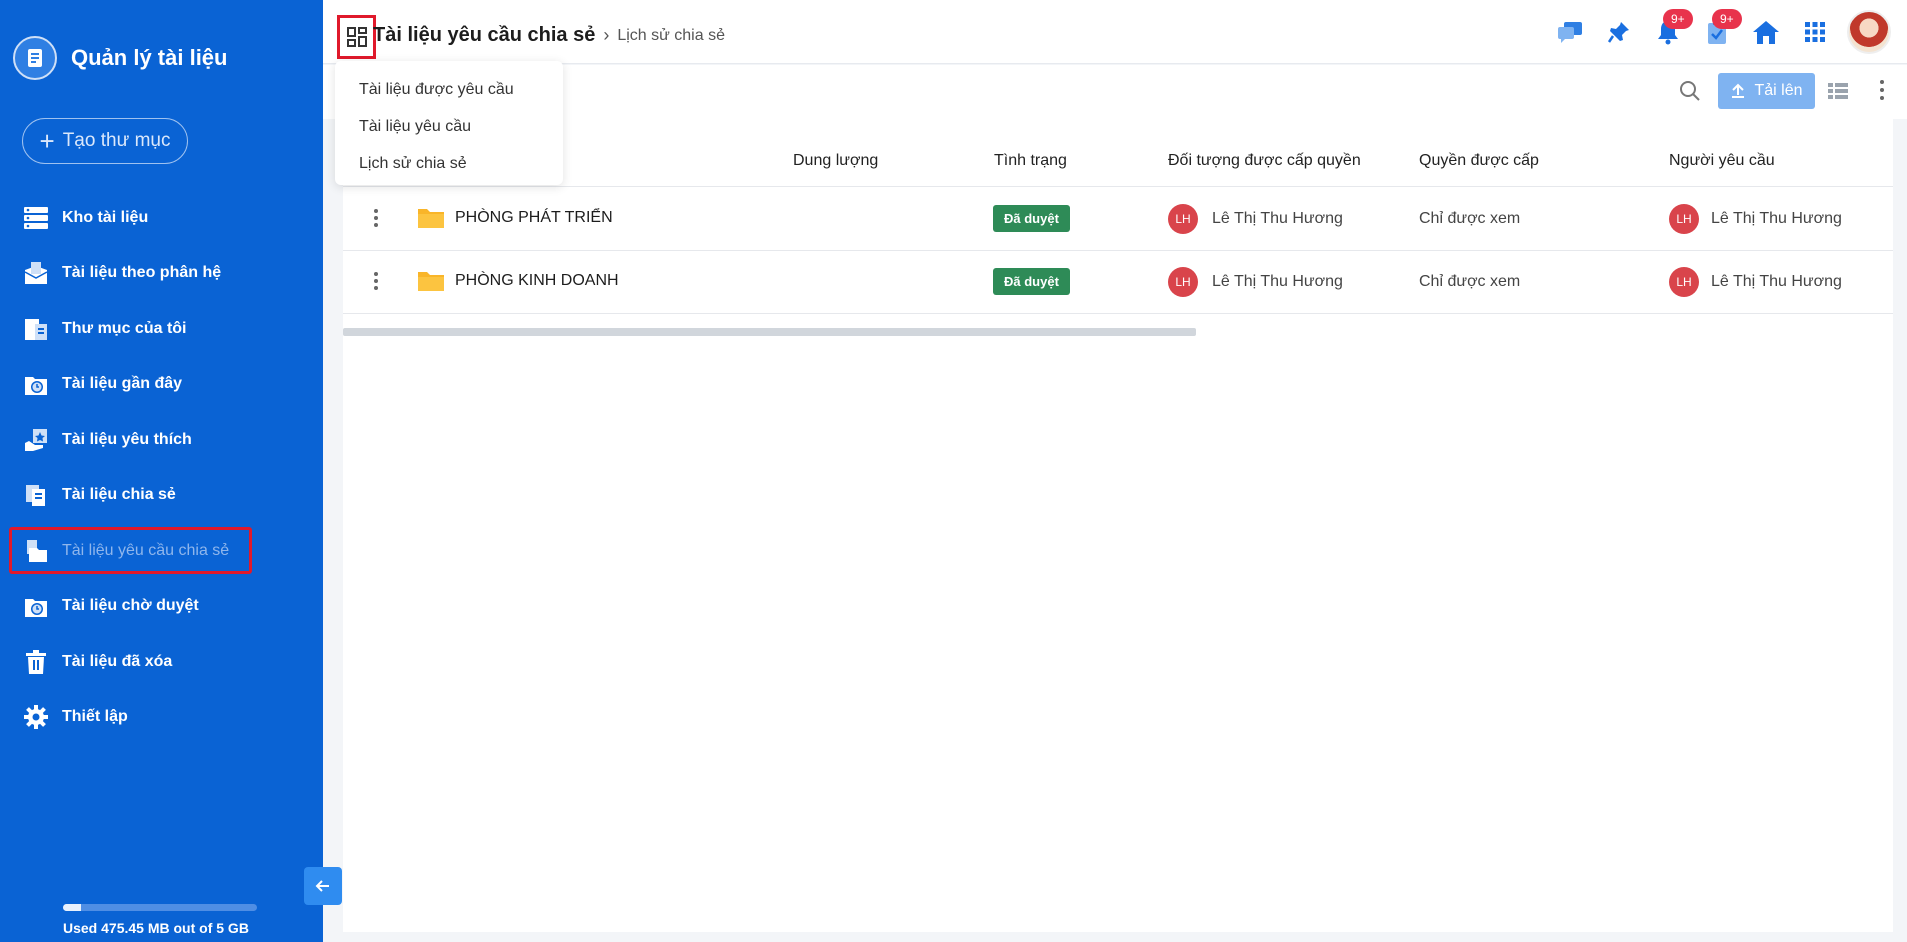  I want to click on sidebar-item-module-docs: Tài liệu theo phân hệ, so click(161, 274).